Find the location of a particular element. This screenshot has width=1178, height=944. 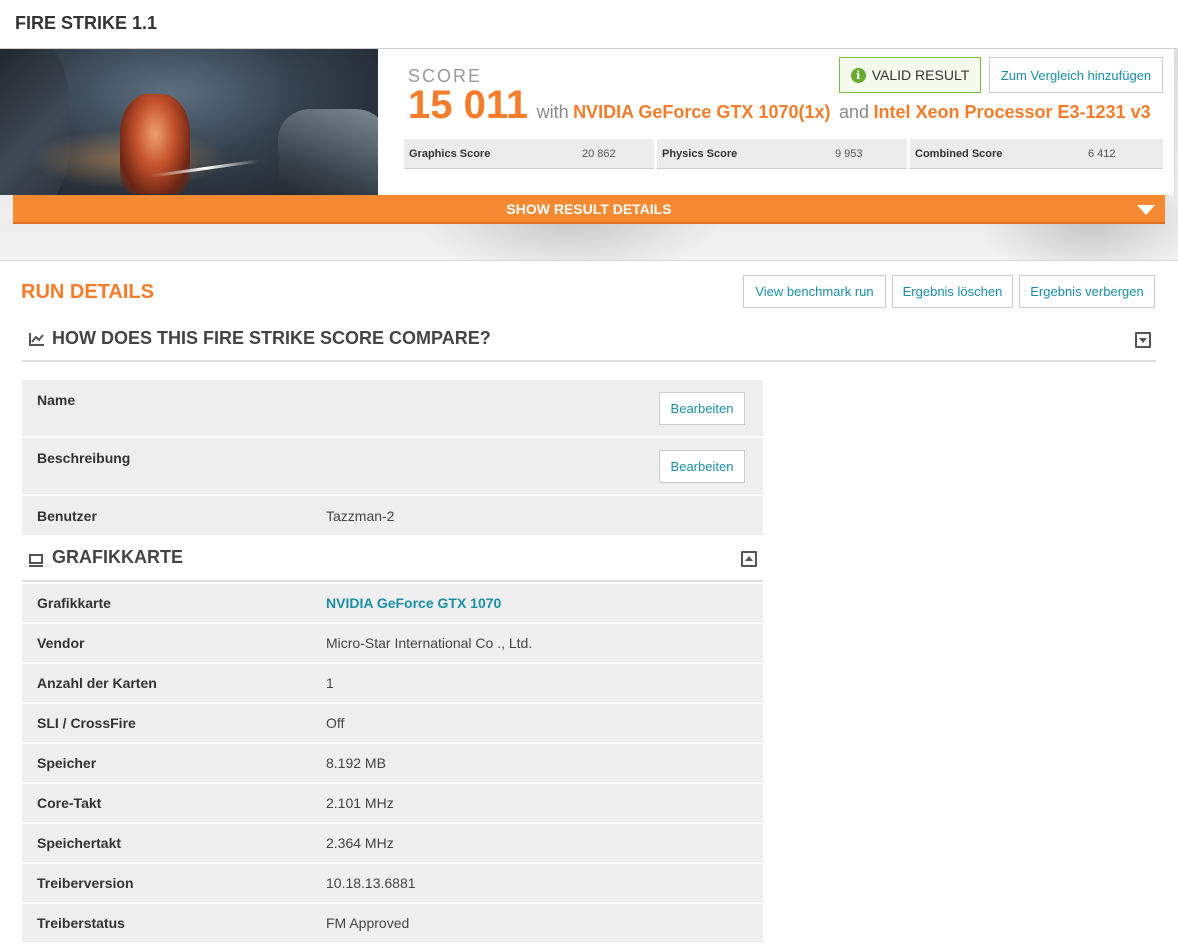

gpu-row: Speichertakt 2.364 MHz is located at coordinates (392, 843).